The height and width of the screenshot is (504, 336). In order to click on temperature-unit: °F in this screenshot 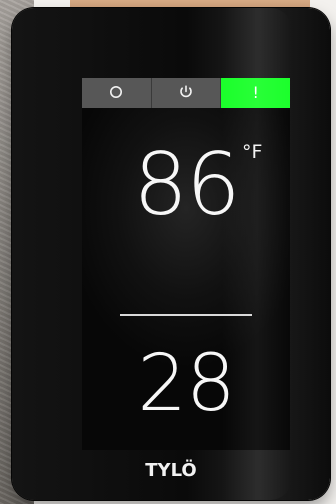, I will do `click(252, 152)`.